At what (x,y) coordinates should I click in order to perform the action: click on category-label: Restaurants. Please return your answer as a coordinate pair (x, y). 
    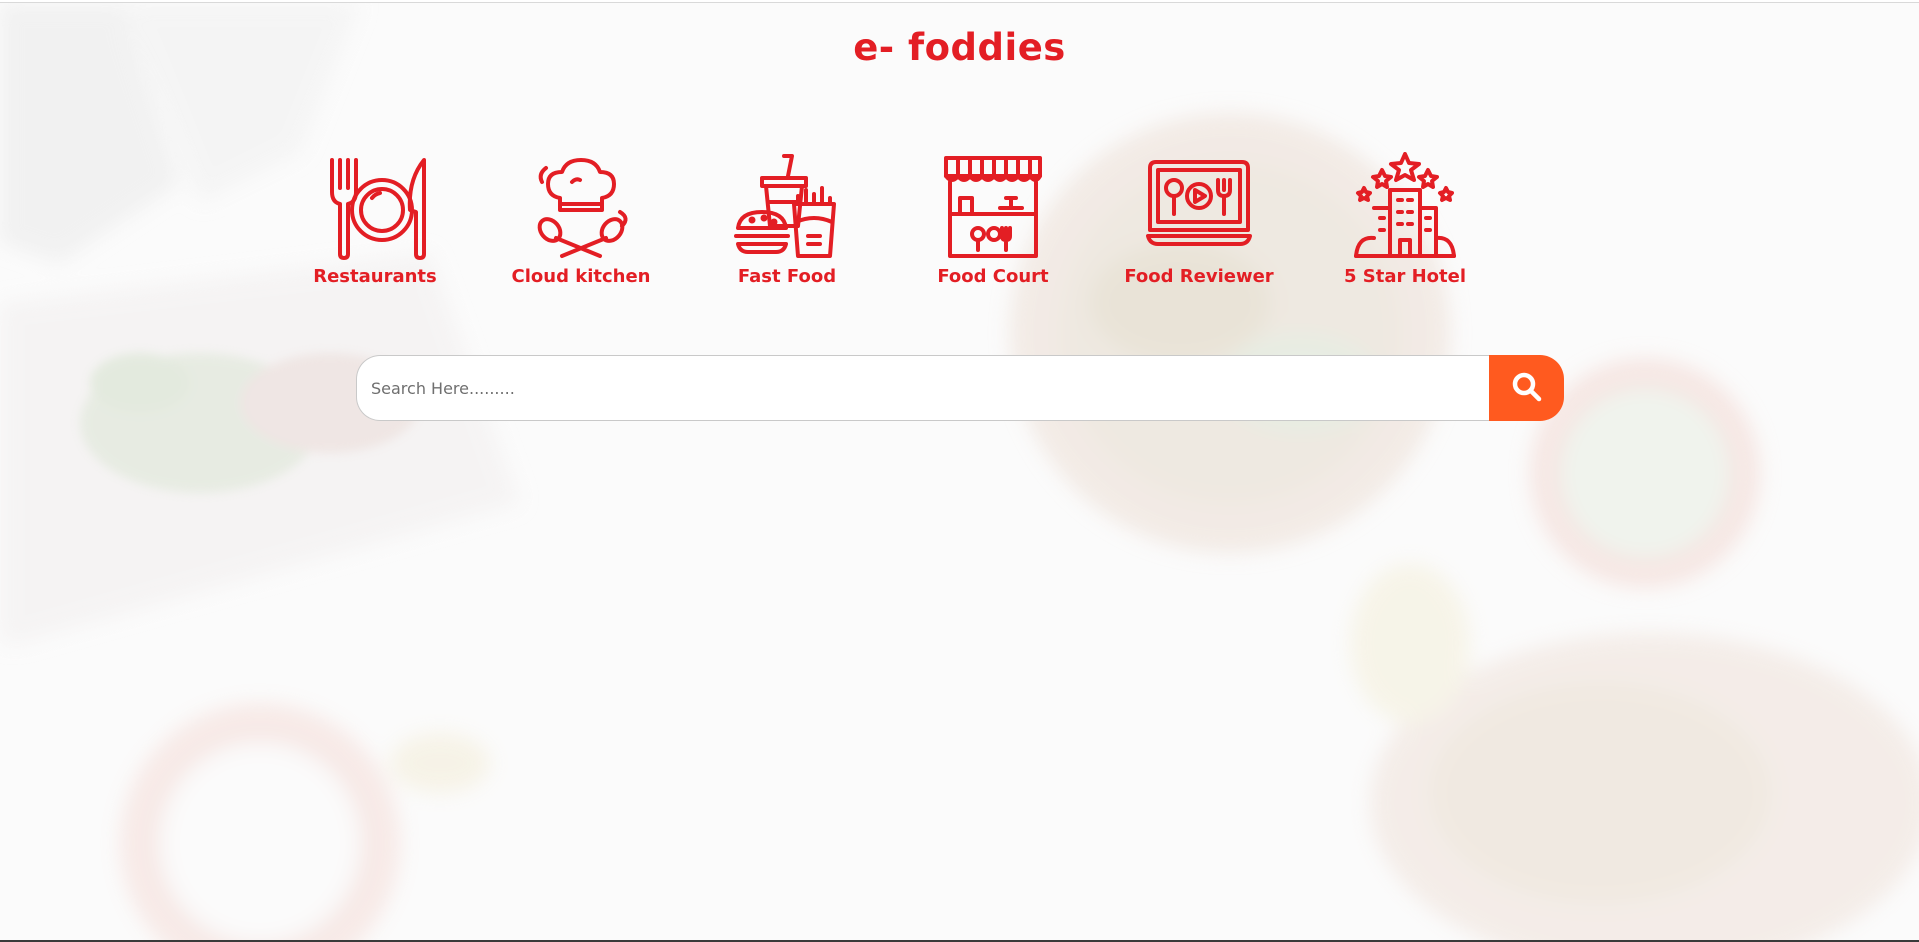
    Looking at the image, I should click on (375, 276).